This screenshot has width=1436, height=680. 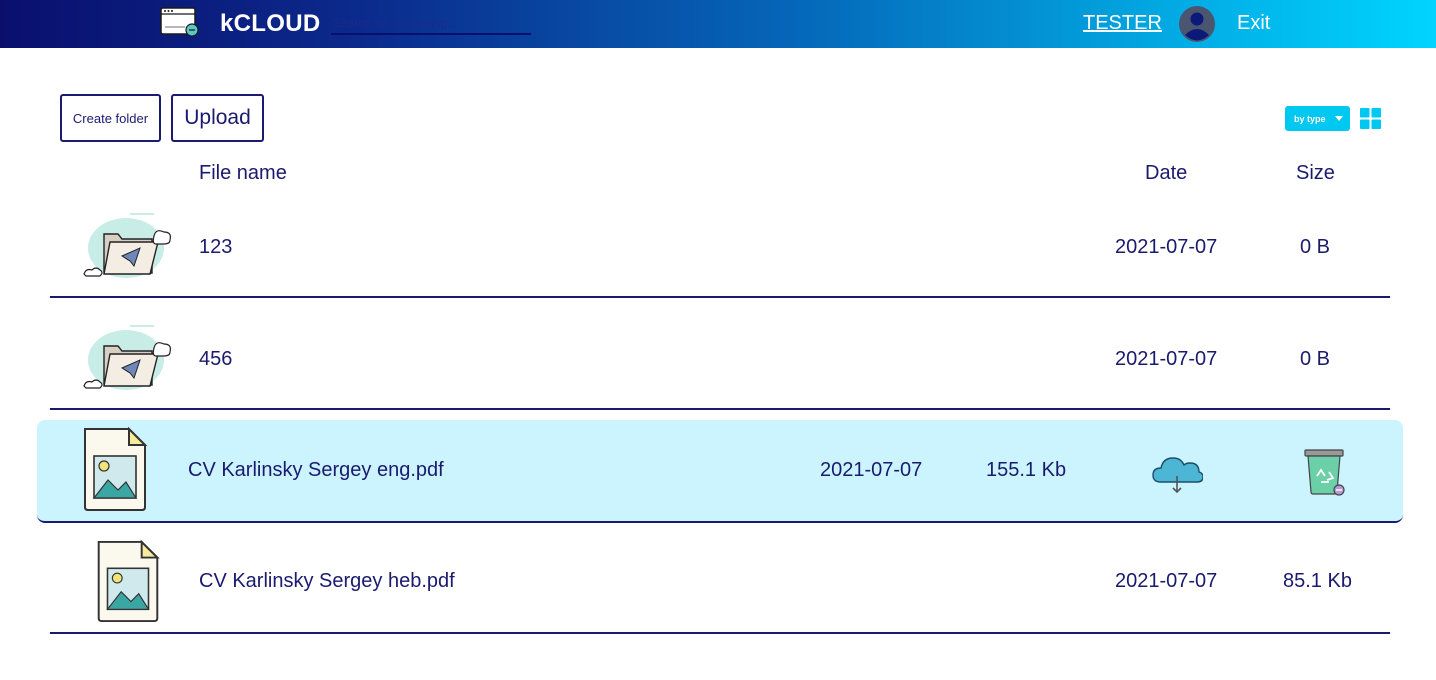 I want to click on exit-button: Exit, so click(x=1253, y=23).